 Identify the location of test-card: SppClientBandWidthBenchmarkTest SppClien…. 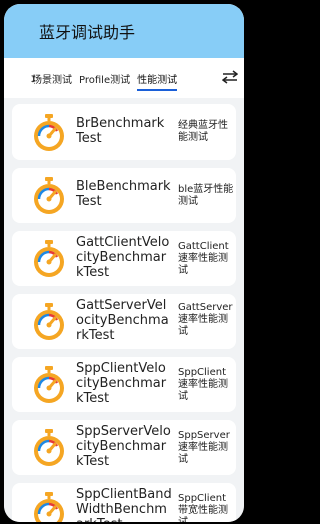
(124, 502).